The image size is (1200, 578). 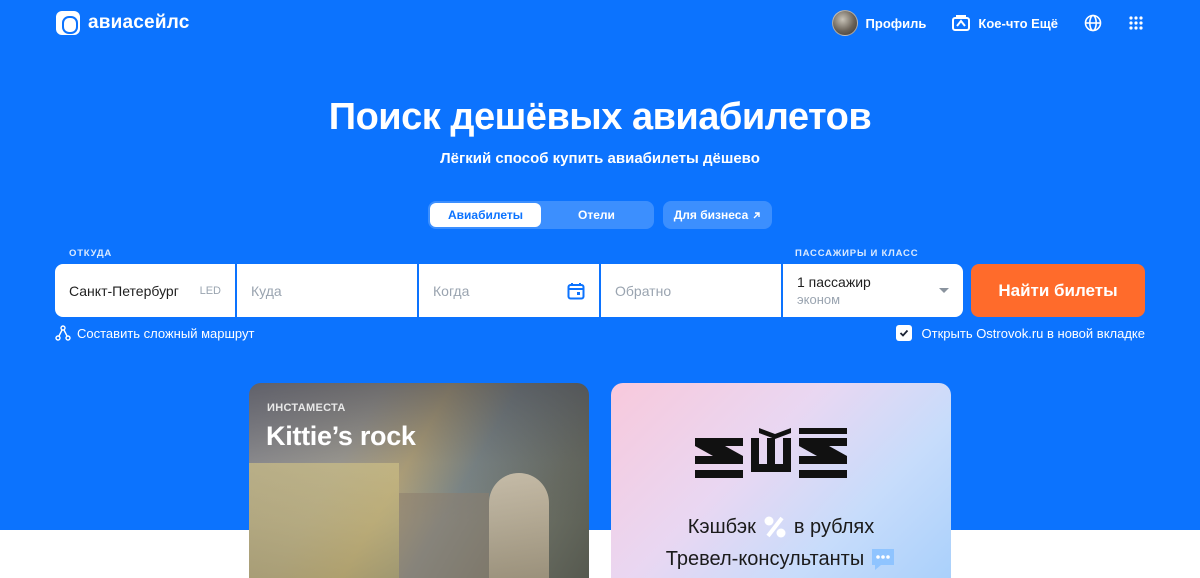 I want to click on checkmark-icon, so click(x=903, y=333).